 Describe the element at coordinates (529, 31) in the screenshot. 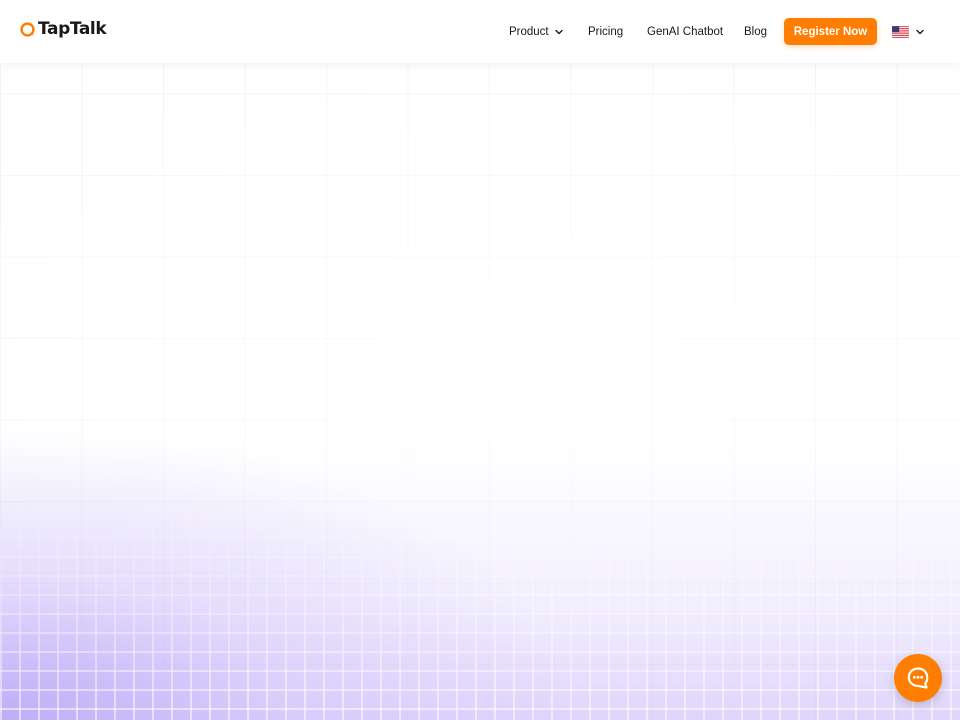

I see `nav-product-label: Product` at that location.